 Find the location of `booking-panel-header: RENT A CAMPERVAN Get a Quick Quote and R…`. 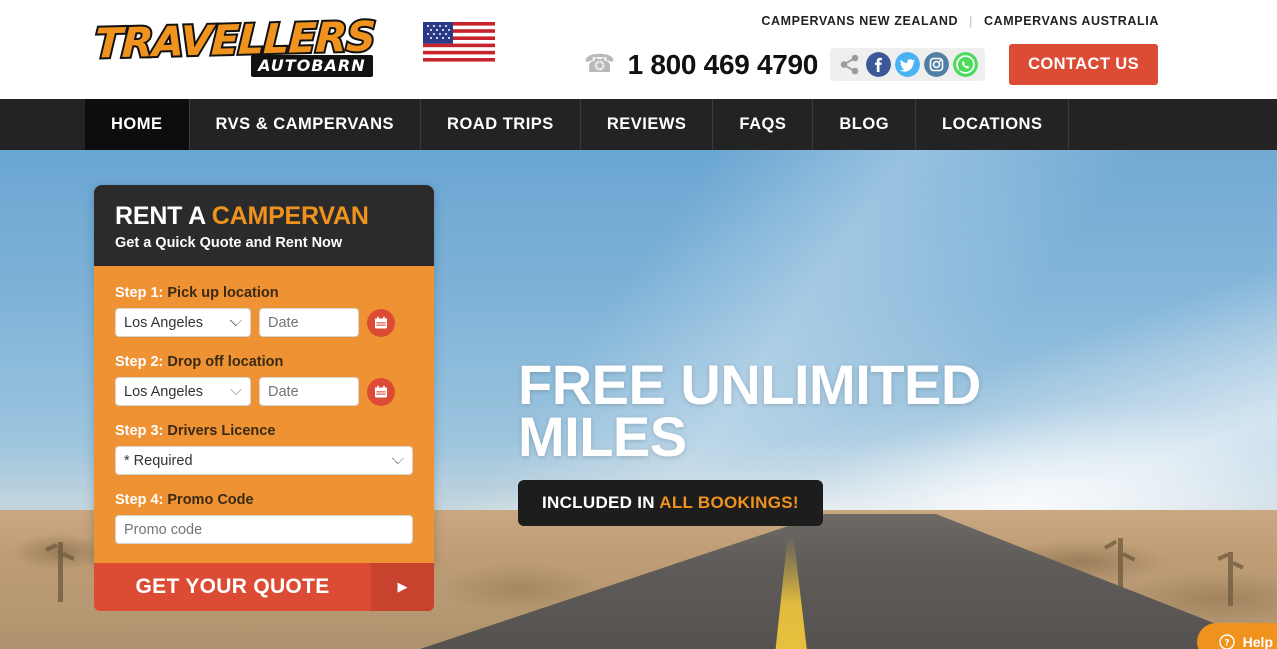

booking-panel-header: RENT A CAMPERVAN Get a Quick Quote and R… is located at coordinates (264, 225).